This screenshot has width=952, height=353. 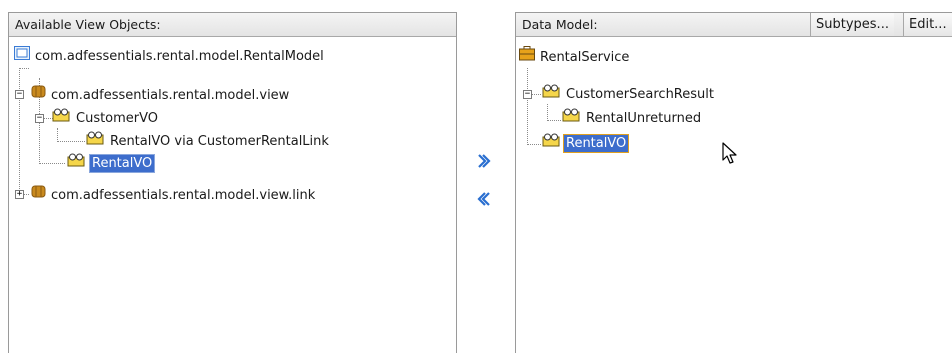 I want to click on tree-node-rentalvo-via-link: RentalVO via CustomerRentalLink, so click(x=208, y=141).